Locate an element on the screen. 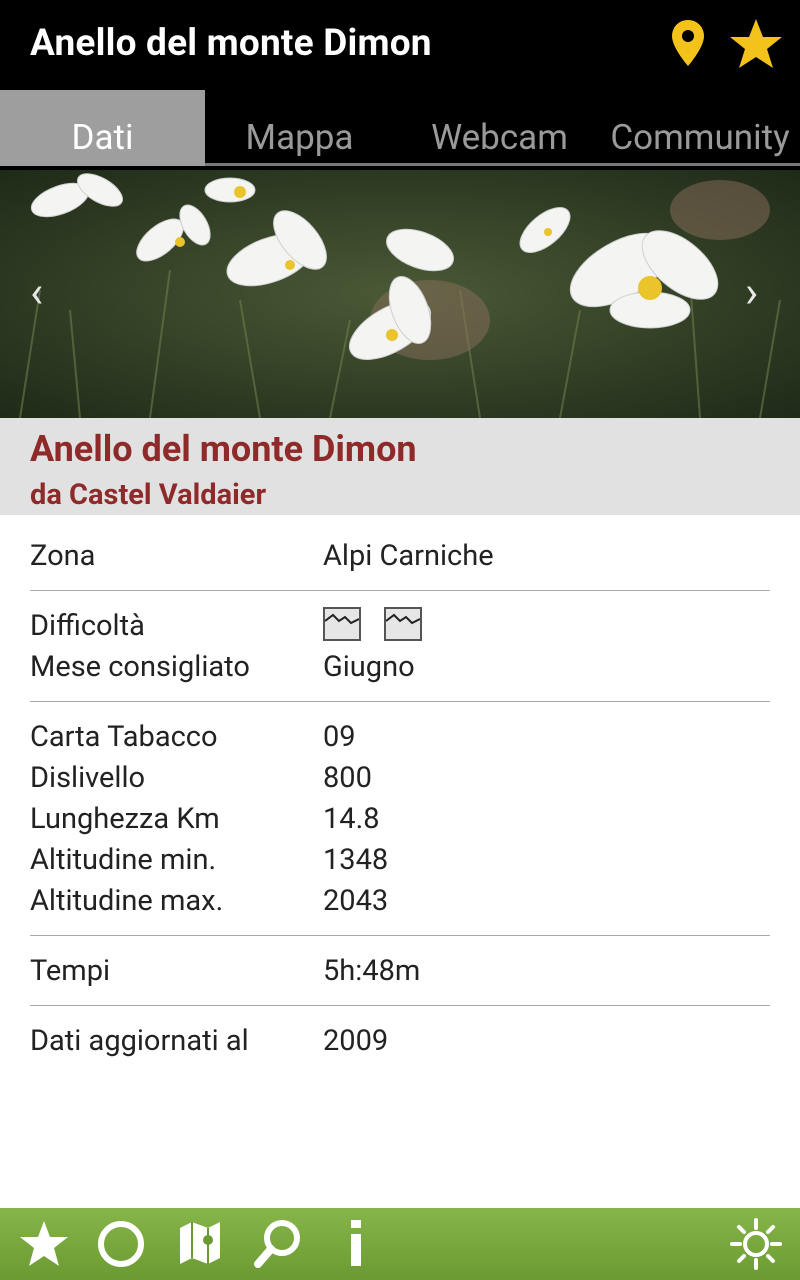  alt-min-value: 1348 is located at coordinates (356, 860).